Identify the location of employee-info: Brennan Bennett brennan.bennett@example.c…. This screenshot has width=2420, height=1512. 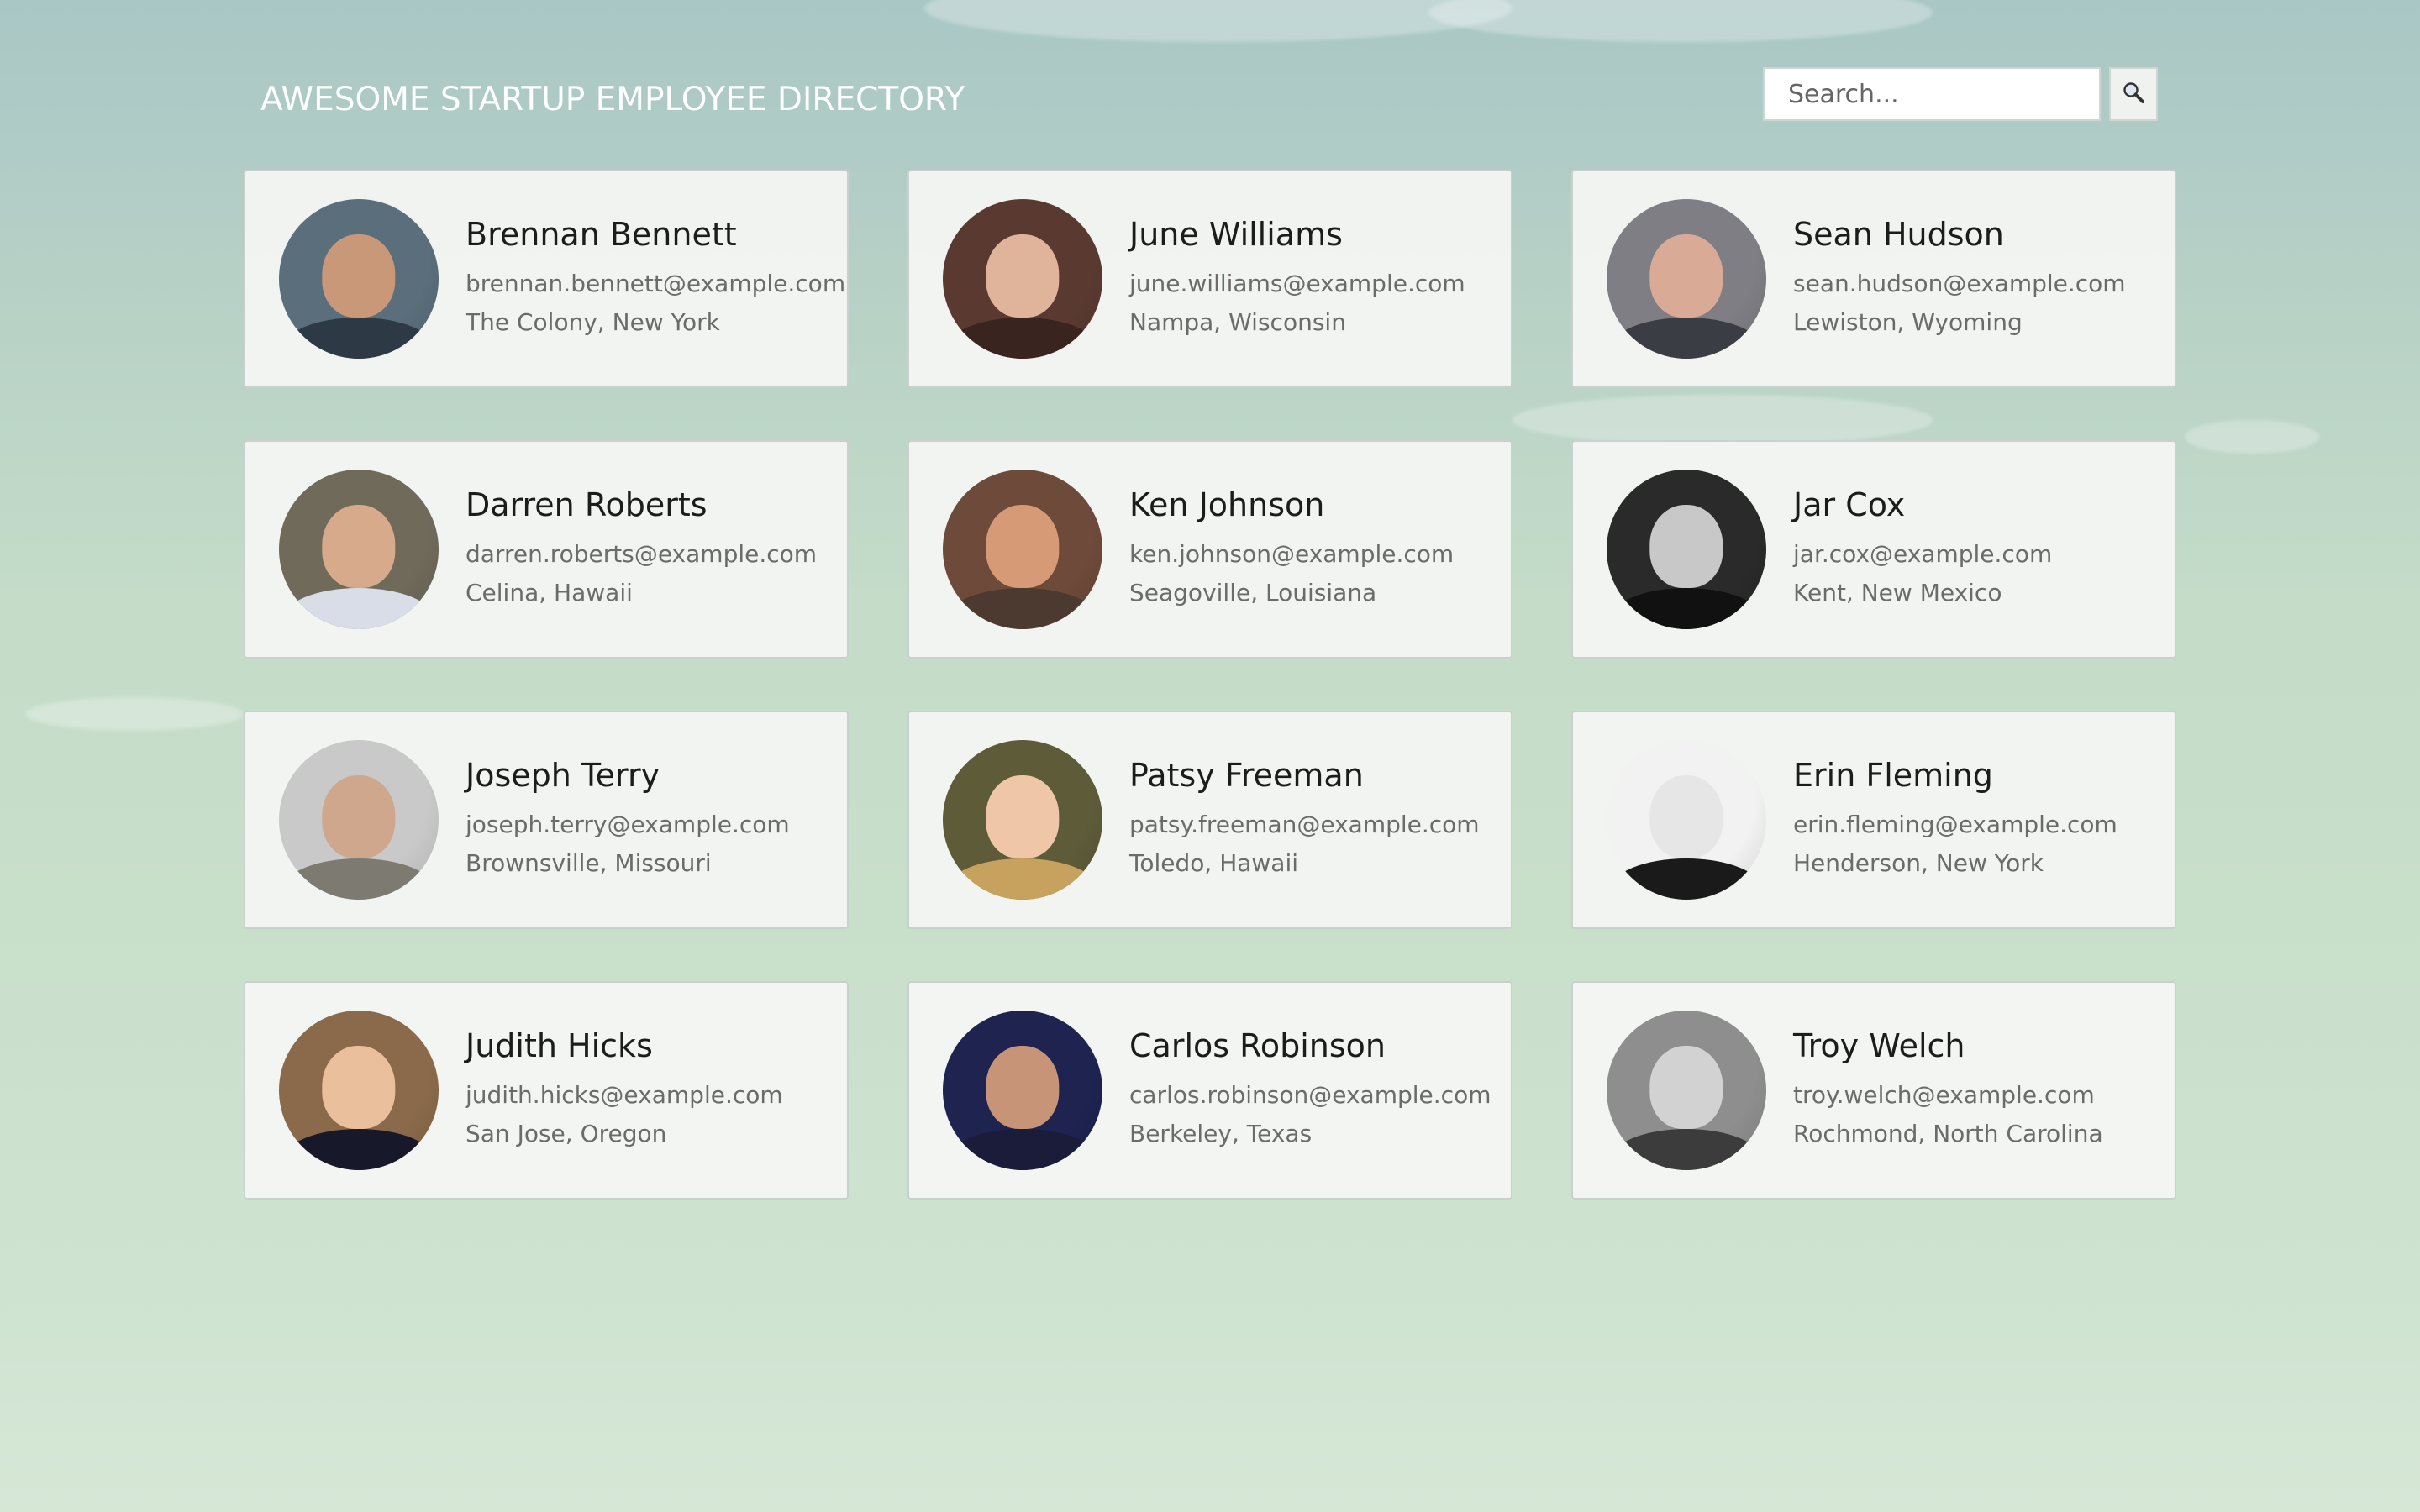
(656, 279).